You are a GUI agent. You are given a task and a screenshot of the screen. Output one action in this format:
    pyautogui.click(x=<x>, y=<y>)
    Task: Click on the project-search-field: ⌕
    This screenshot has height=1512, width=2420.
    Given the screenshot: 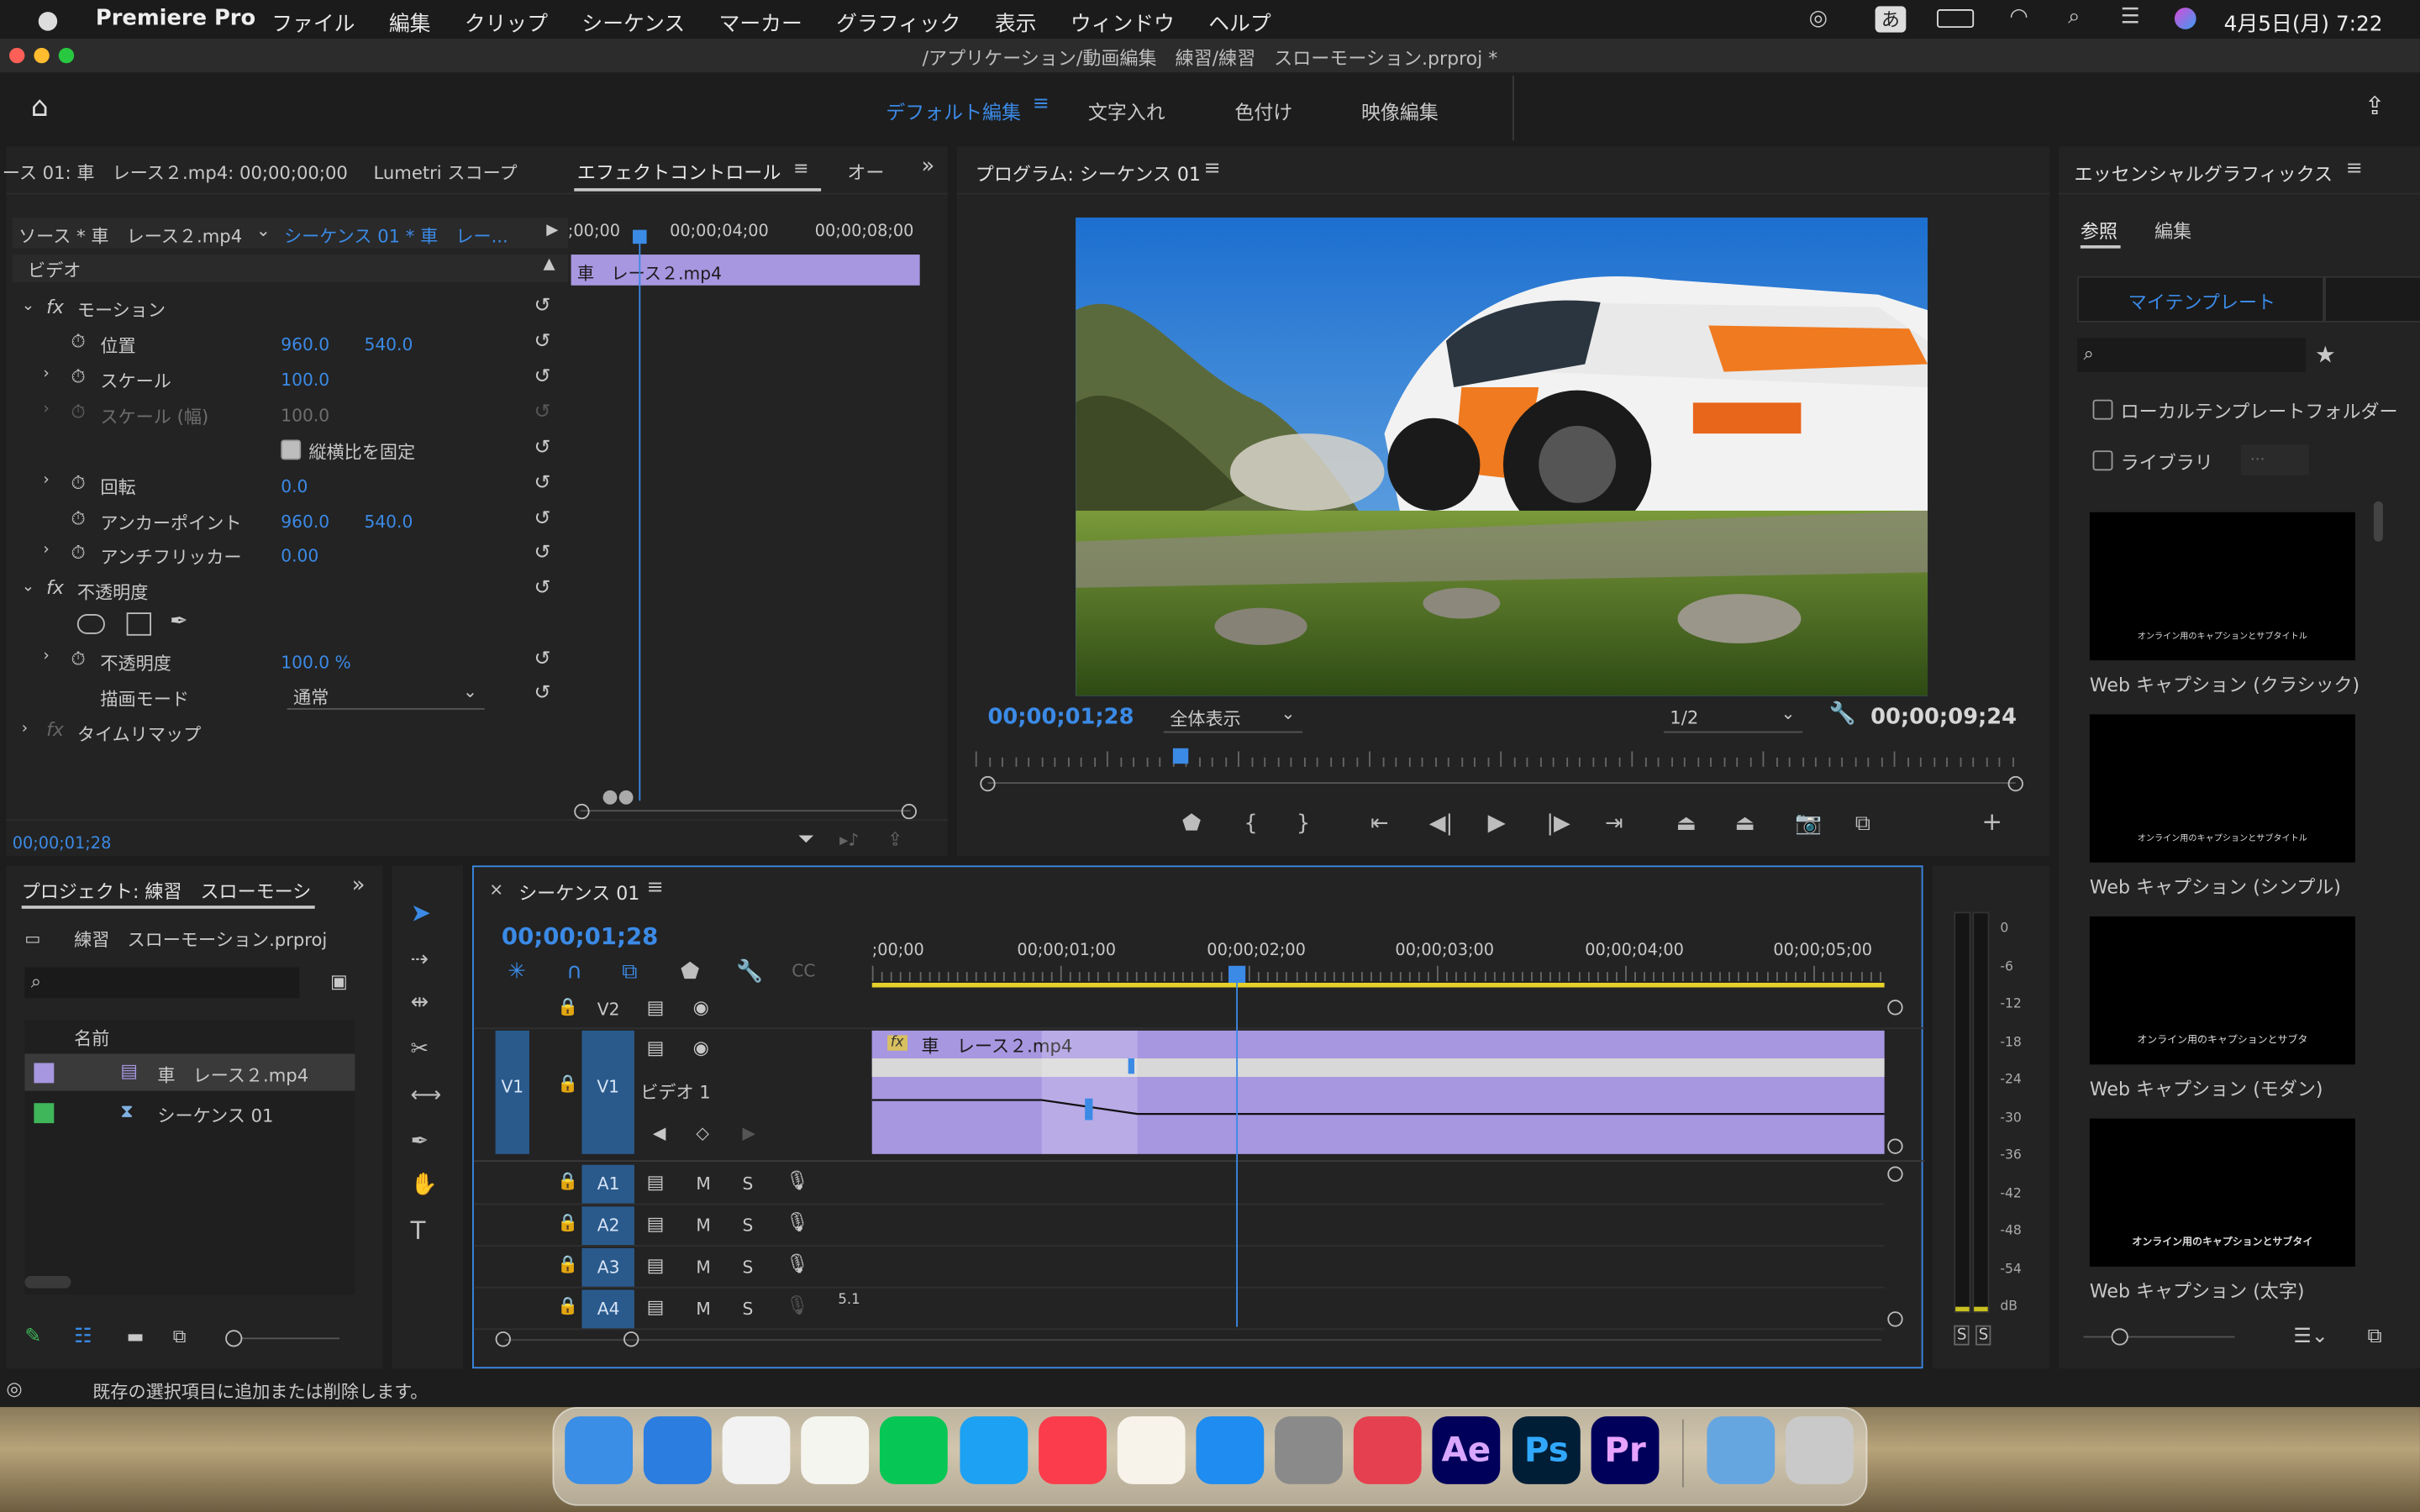 What is the action you would take?
    pyautogui.click(x=162, y=983)
    